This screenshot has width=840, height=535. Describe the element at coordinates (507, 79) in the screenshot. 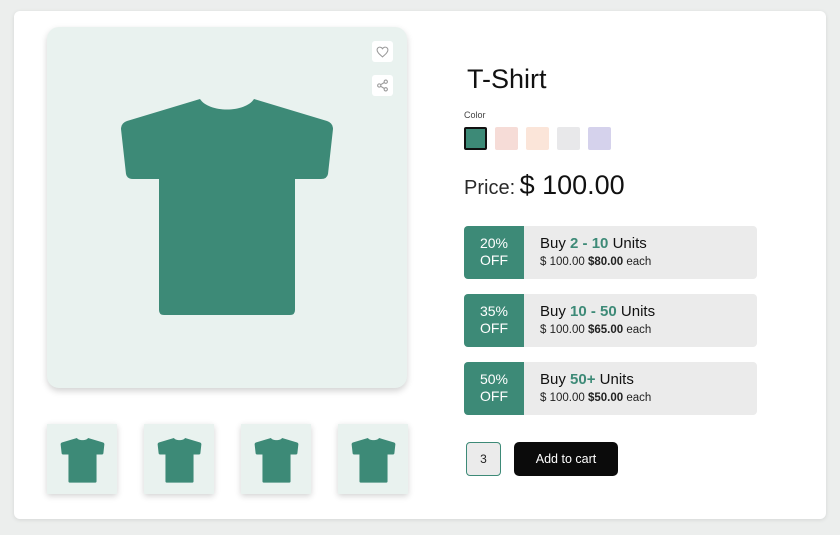

I see `product-title: T-Shirt` at that location.